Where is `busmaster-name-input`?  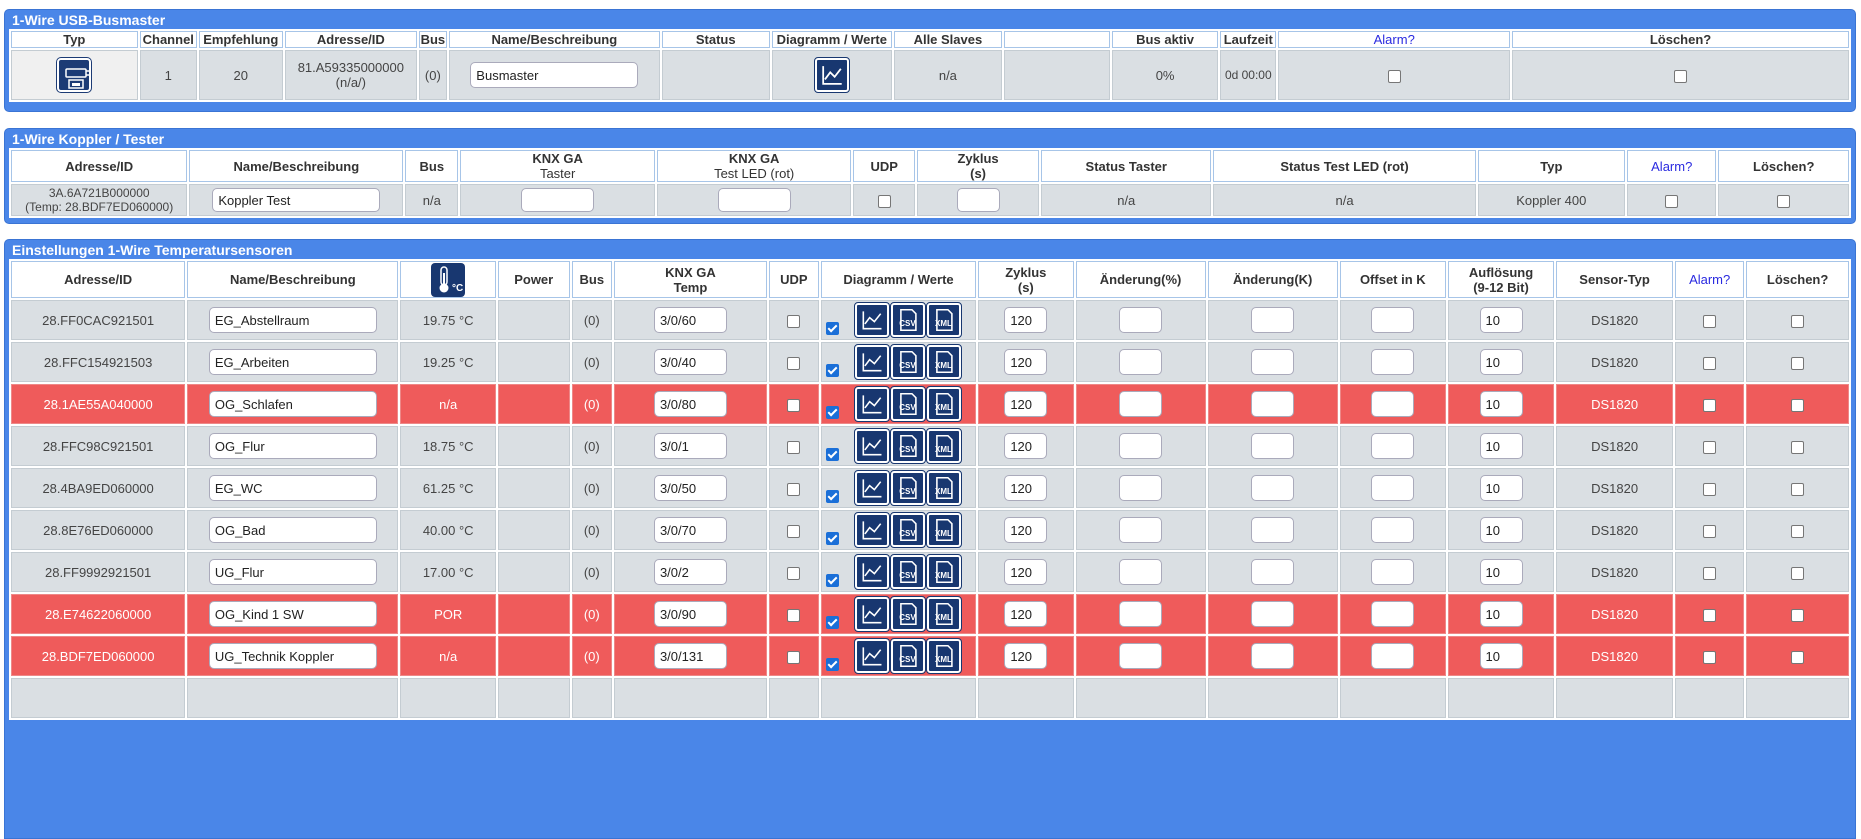 busmaster-name-input is located at coordinates (554, 75).